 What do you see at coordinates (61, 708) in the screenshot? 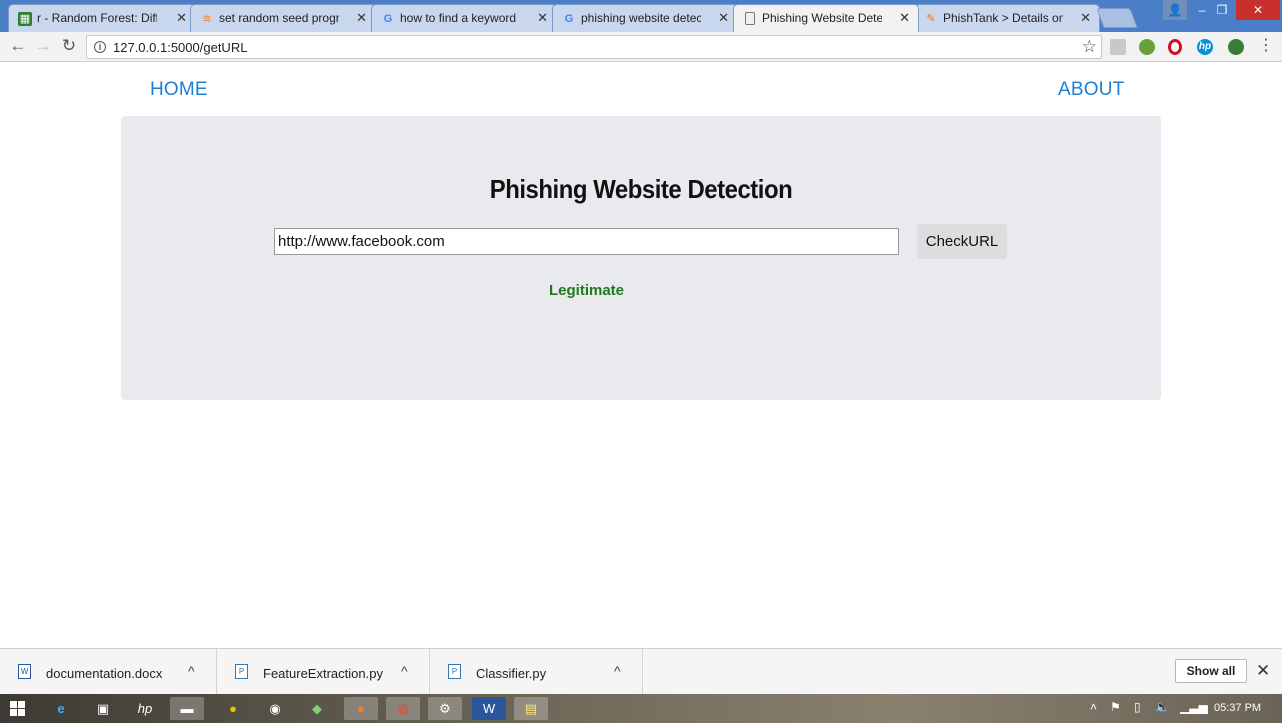
I see `ie-icon: e` at bounding box center [61, 708].